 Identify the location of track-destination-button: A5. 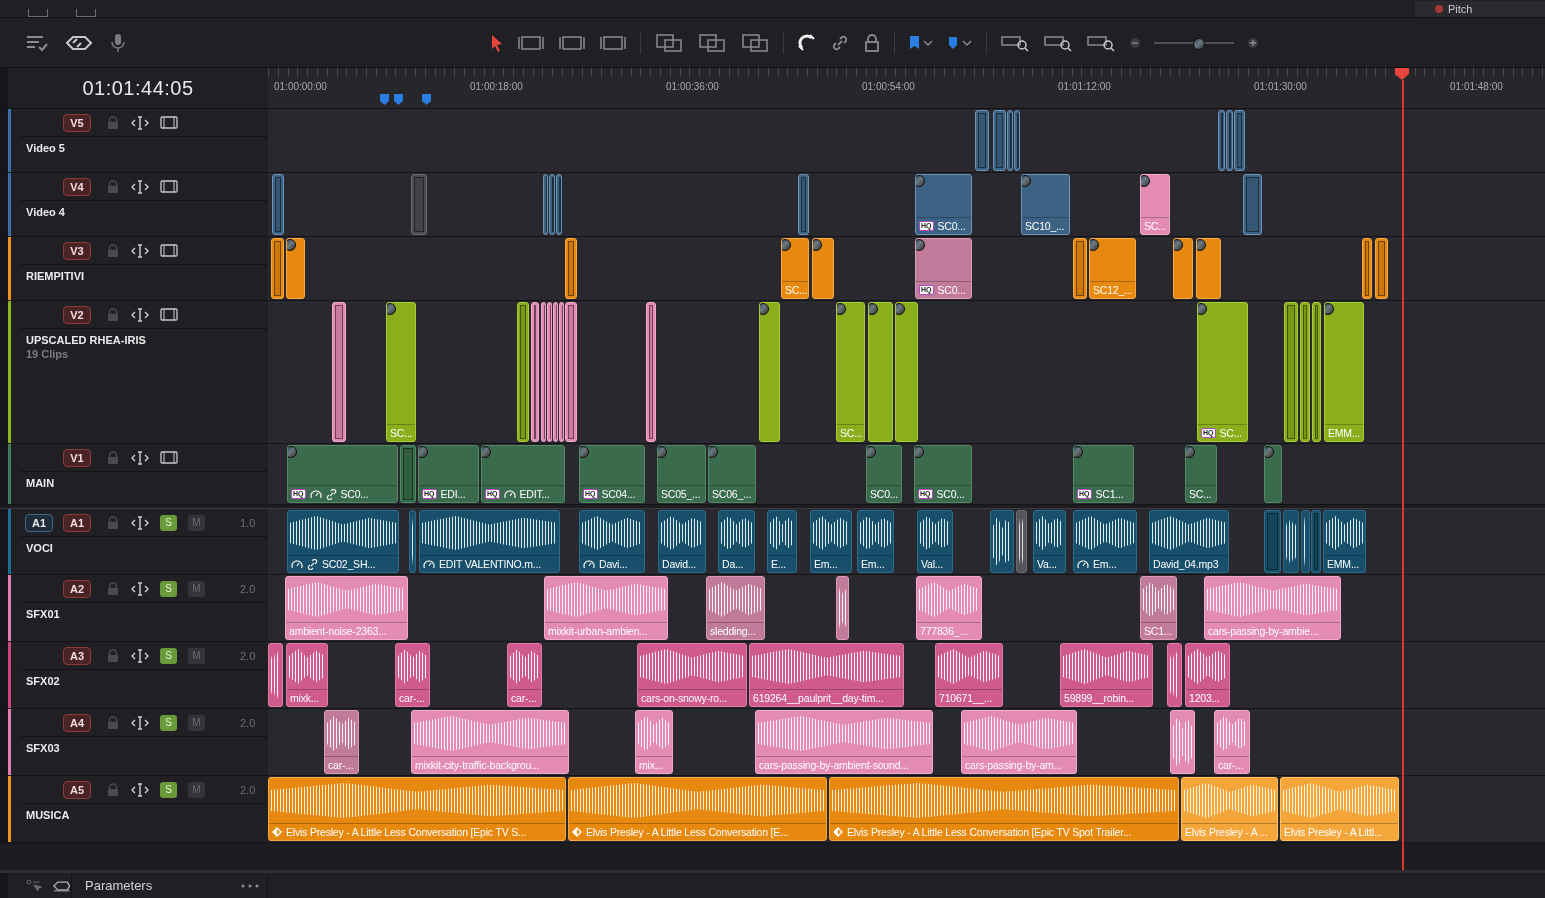
(77, 789).